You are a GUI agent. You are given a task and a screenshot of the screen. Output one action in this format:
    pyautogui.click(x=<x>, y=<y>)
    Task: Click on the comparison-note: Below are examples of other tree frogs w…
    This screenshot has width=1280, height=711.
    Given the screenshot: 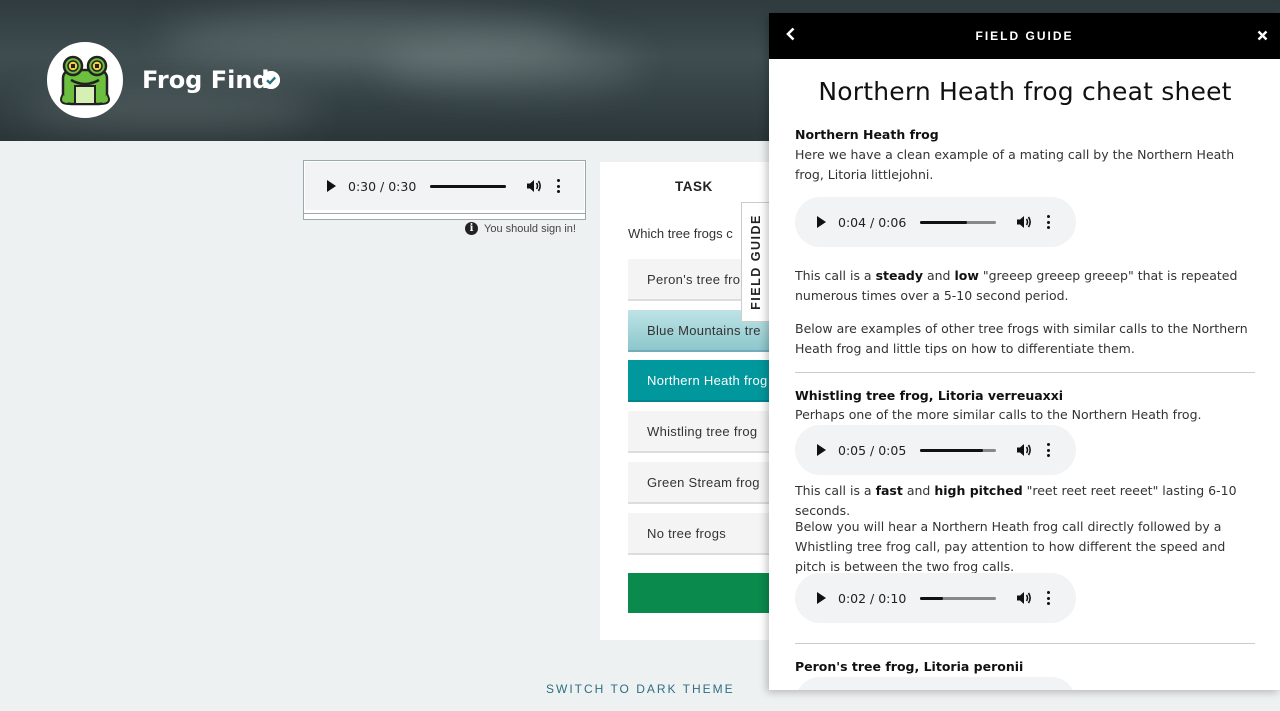 What is the action you would take?
    pyautogui.click(x=1021, y=338)
    